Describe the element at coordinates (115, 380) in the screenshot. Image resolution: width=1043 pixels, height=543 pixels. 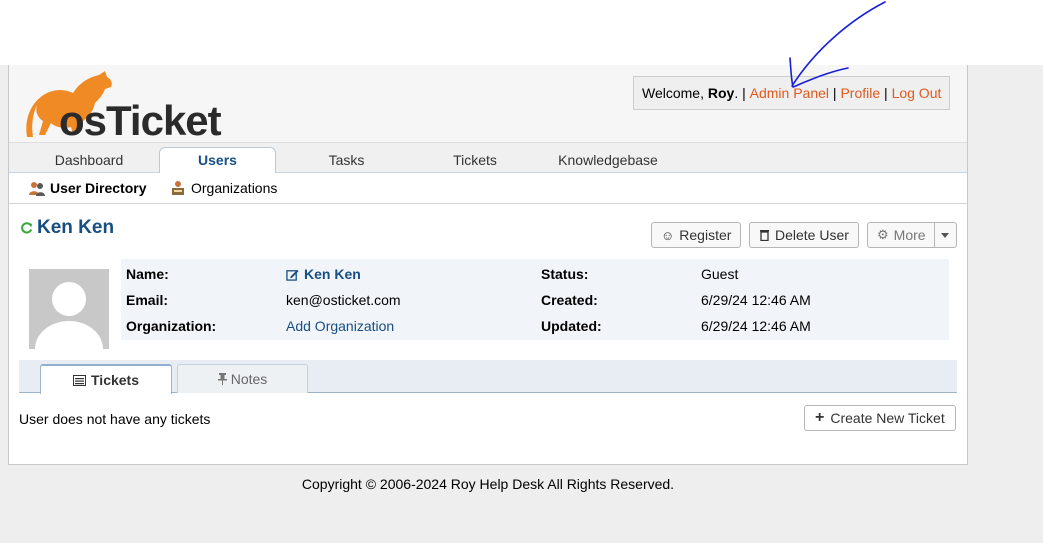
I see `tickets-tab-label: Tickets` at that location.